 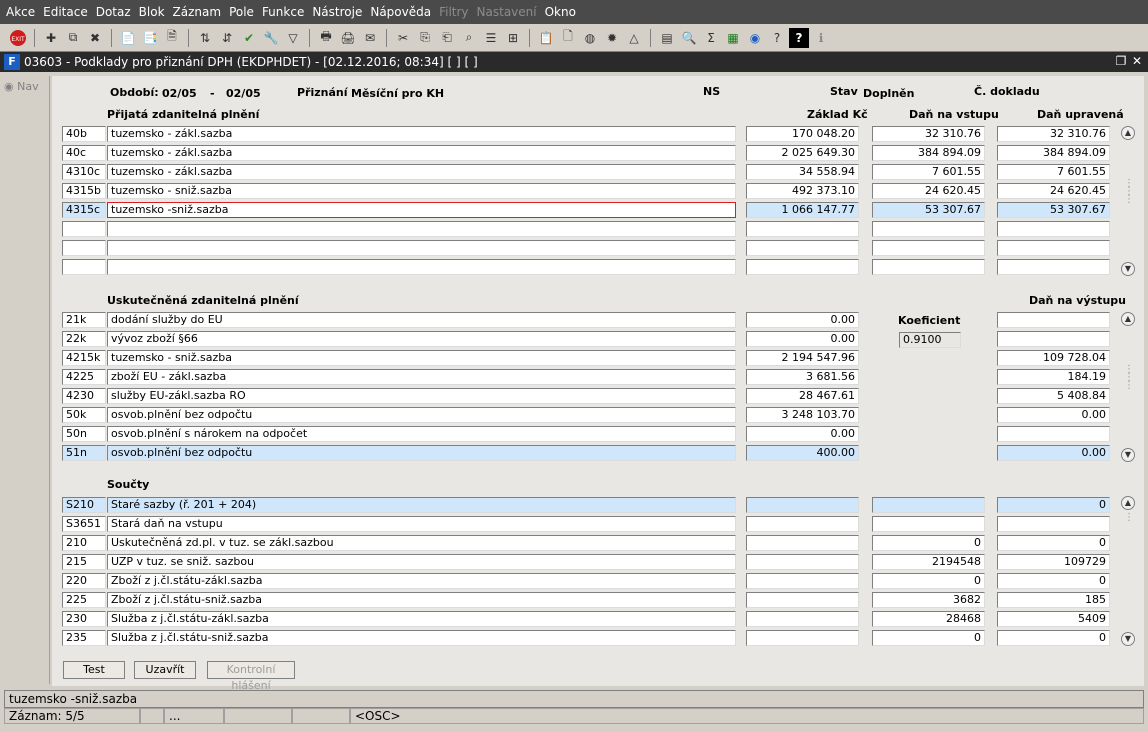 What do you see at coordinates (634, 38) in the screenshot?
I see `triangle-icon: △` at bounding box center [634, 38].